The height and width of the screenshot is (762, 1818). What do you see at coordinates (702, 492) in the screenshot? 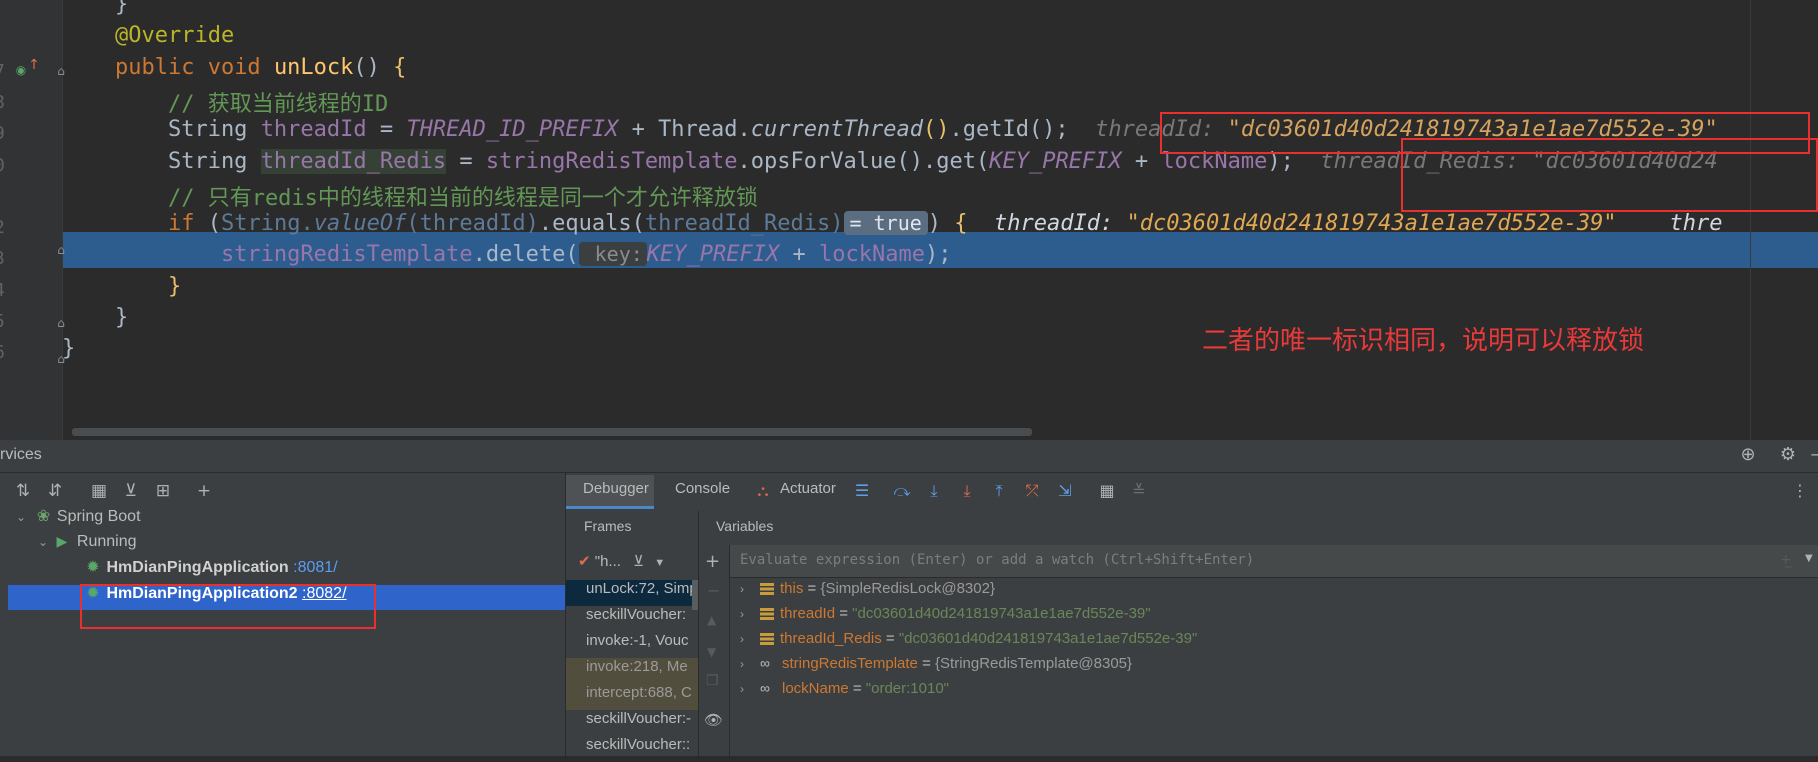
I see `tab-console: Console` at bounding box center [702, 492].